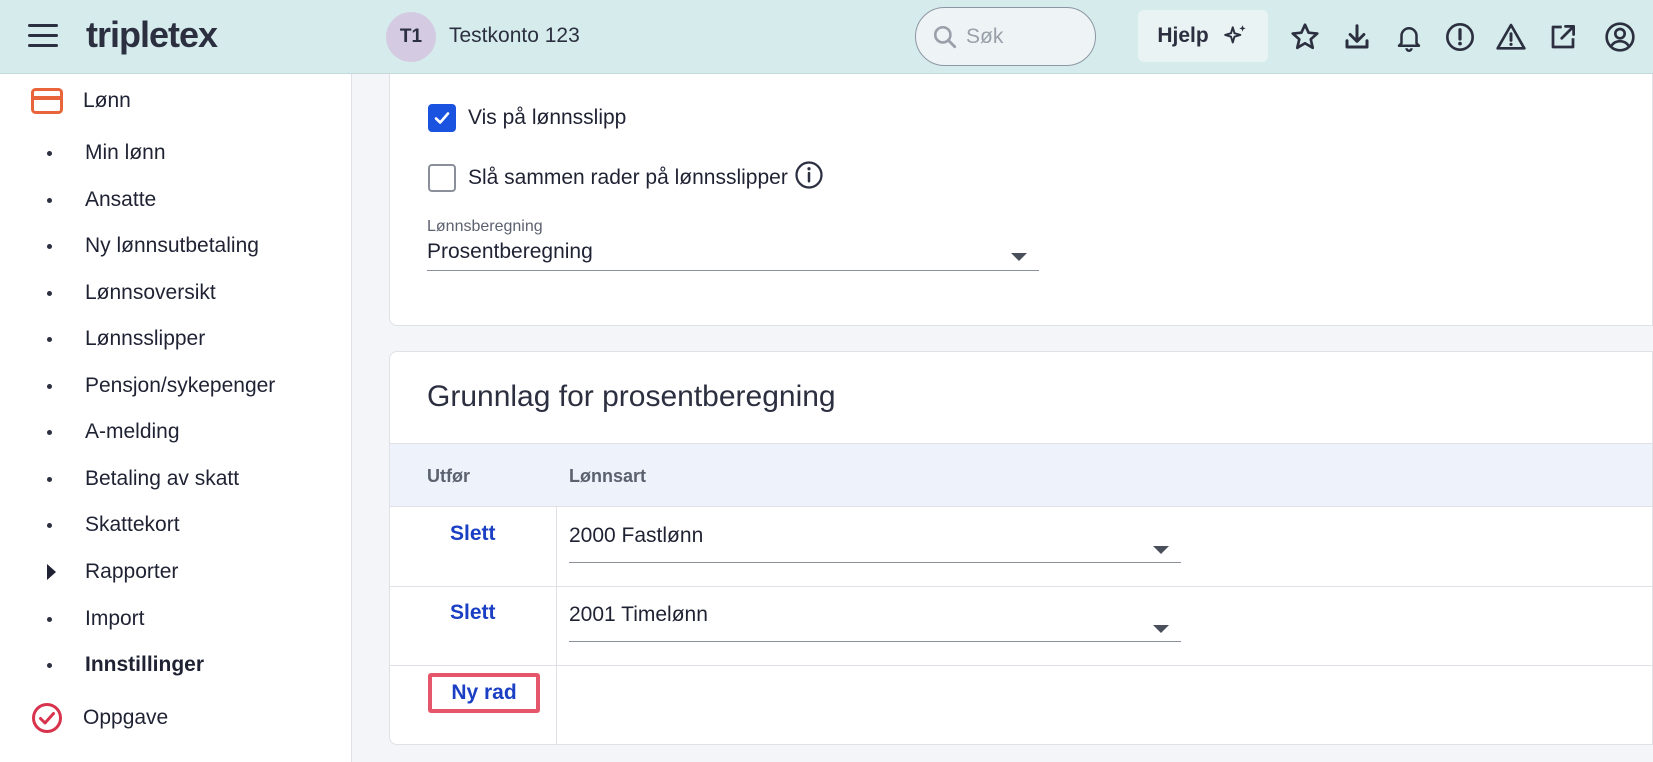 This screenshot has height=762, width=1653. I want to click on help-label: Hjelp, so click(1183, 35).